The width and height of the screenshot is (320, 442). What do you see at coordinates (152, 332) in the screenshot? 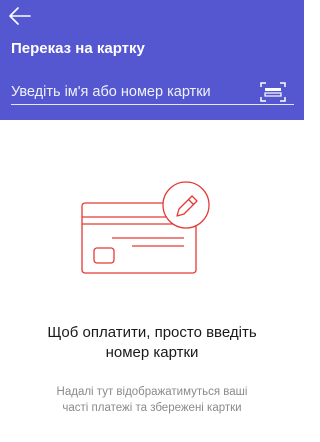
I see `empty-state-title-line: Щоб оплатити, просто введіть` at bounding box center [152, 332].